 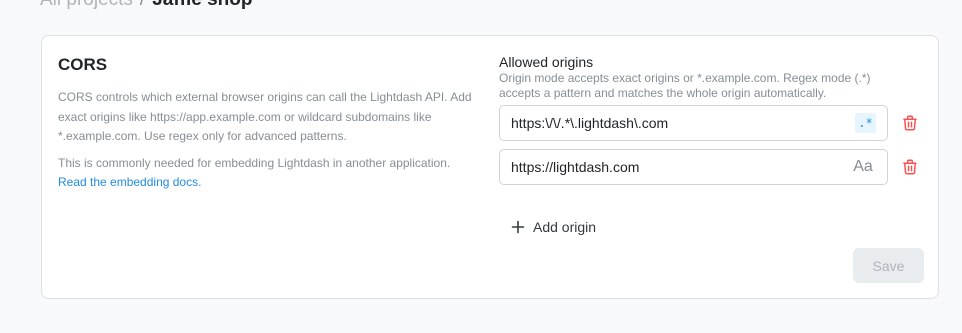 What do you see at coordinates (129, 182) in the screenshot?
I see `embedding-docs-link: Read the embedding docs.` at bounding box center [129, 182].